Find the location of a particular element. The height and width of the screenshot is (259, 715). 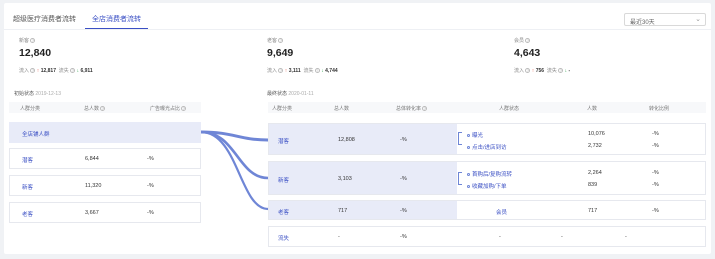

status-count: 717 is located at coordinates (593, 211).